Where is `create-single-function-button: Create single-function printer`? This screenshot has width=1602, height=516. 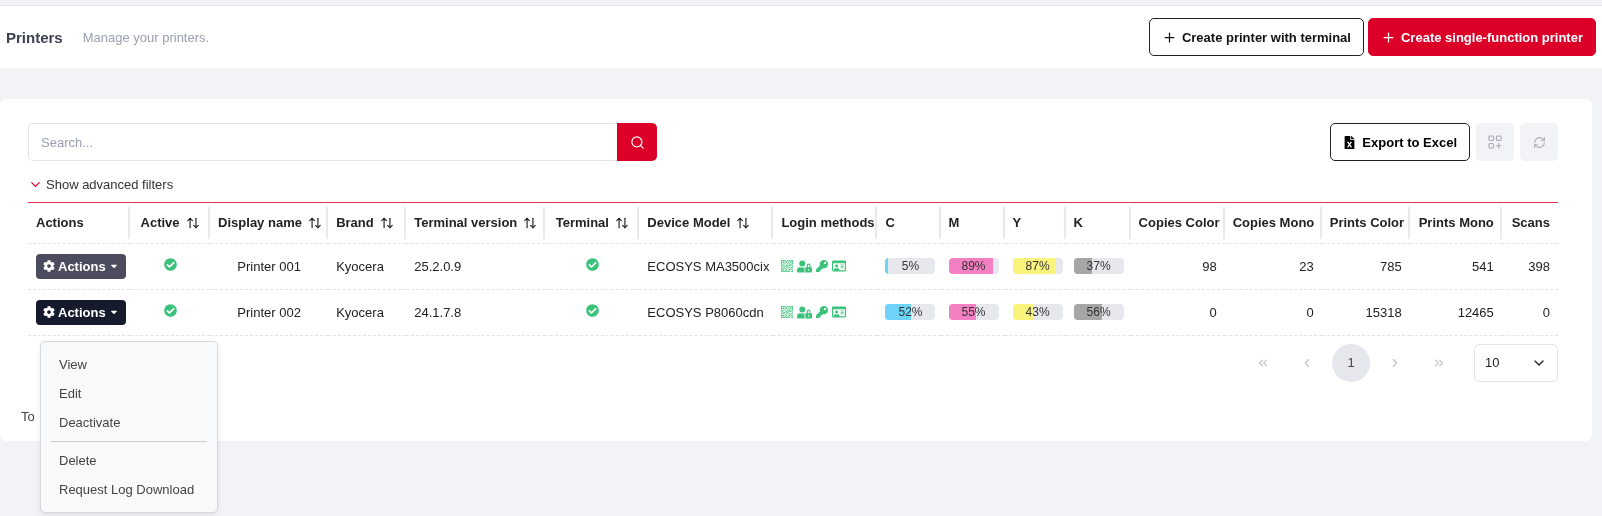 create-single-function-button: Create single-function printer is located at coordinates (1481, 37).